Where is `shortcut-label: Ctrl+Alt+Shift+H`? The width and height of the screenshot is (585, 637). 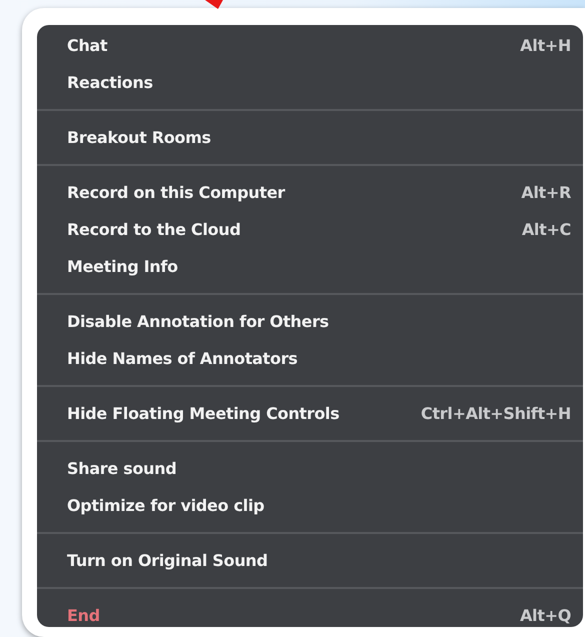 shortcut-label: Ctrl+Alt+Shift+H is located at coordinates (495, 413).